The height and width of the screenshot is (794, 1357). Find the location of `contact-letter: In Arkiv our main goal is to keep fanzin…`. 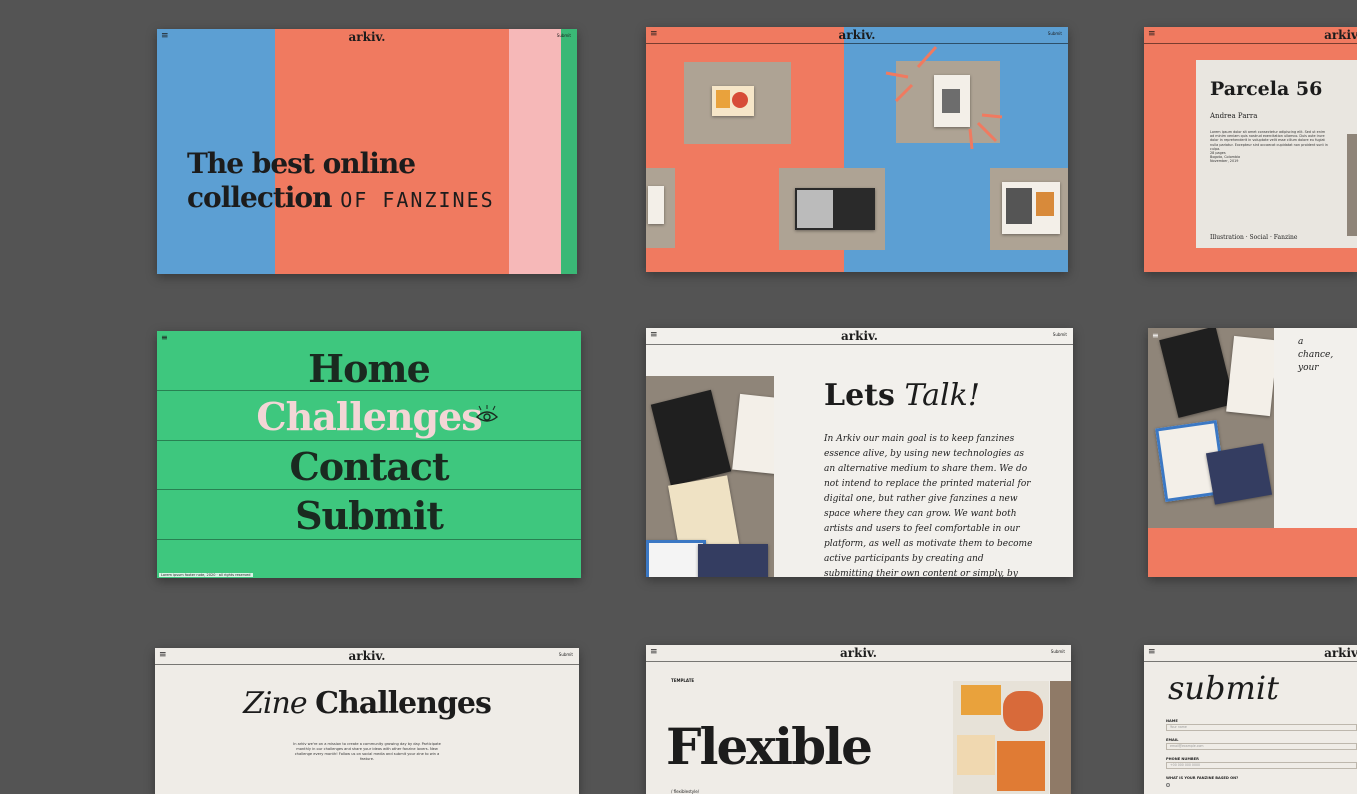

contact-letter: In Arkiv our main goal is to keep fanzin… is located at coordinates (928, 505).